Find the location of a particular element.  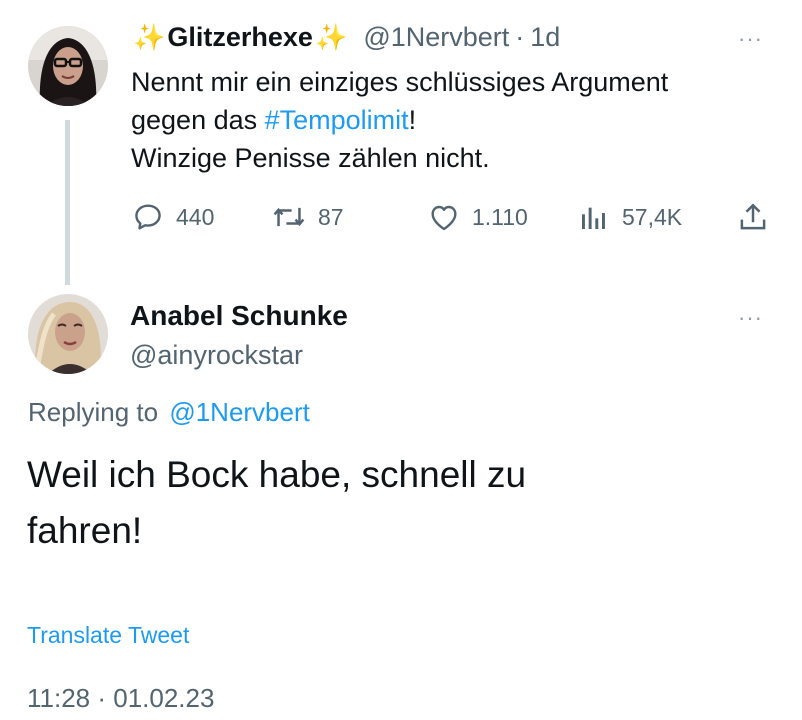

tweet-text-line: Weil ich Bock habe, schnell zu is located at coordinates (277, 474).